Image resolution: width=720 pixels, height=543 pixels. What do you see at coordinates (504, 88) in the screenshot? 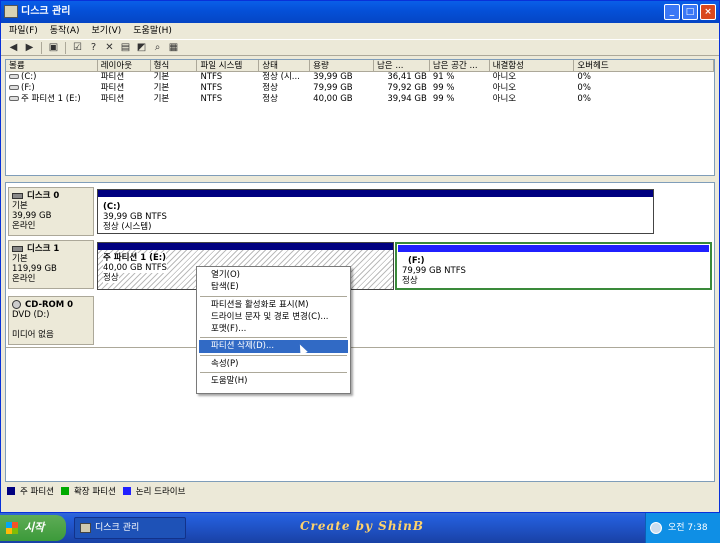
I see `cell: 아니오` at bounding box center [504, 88].